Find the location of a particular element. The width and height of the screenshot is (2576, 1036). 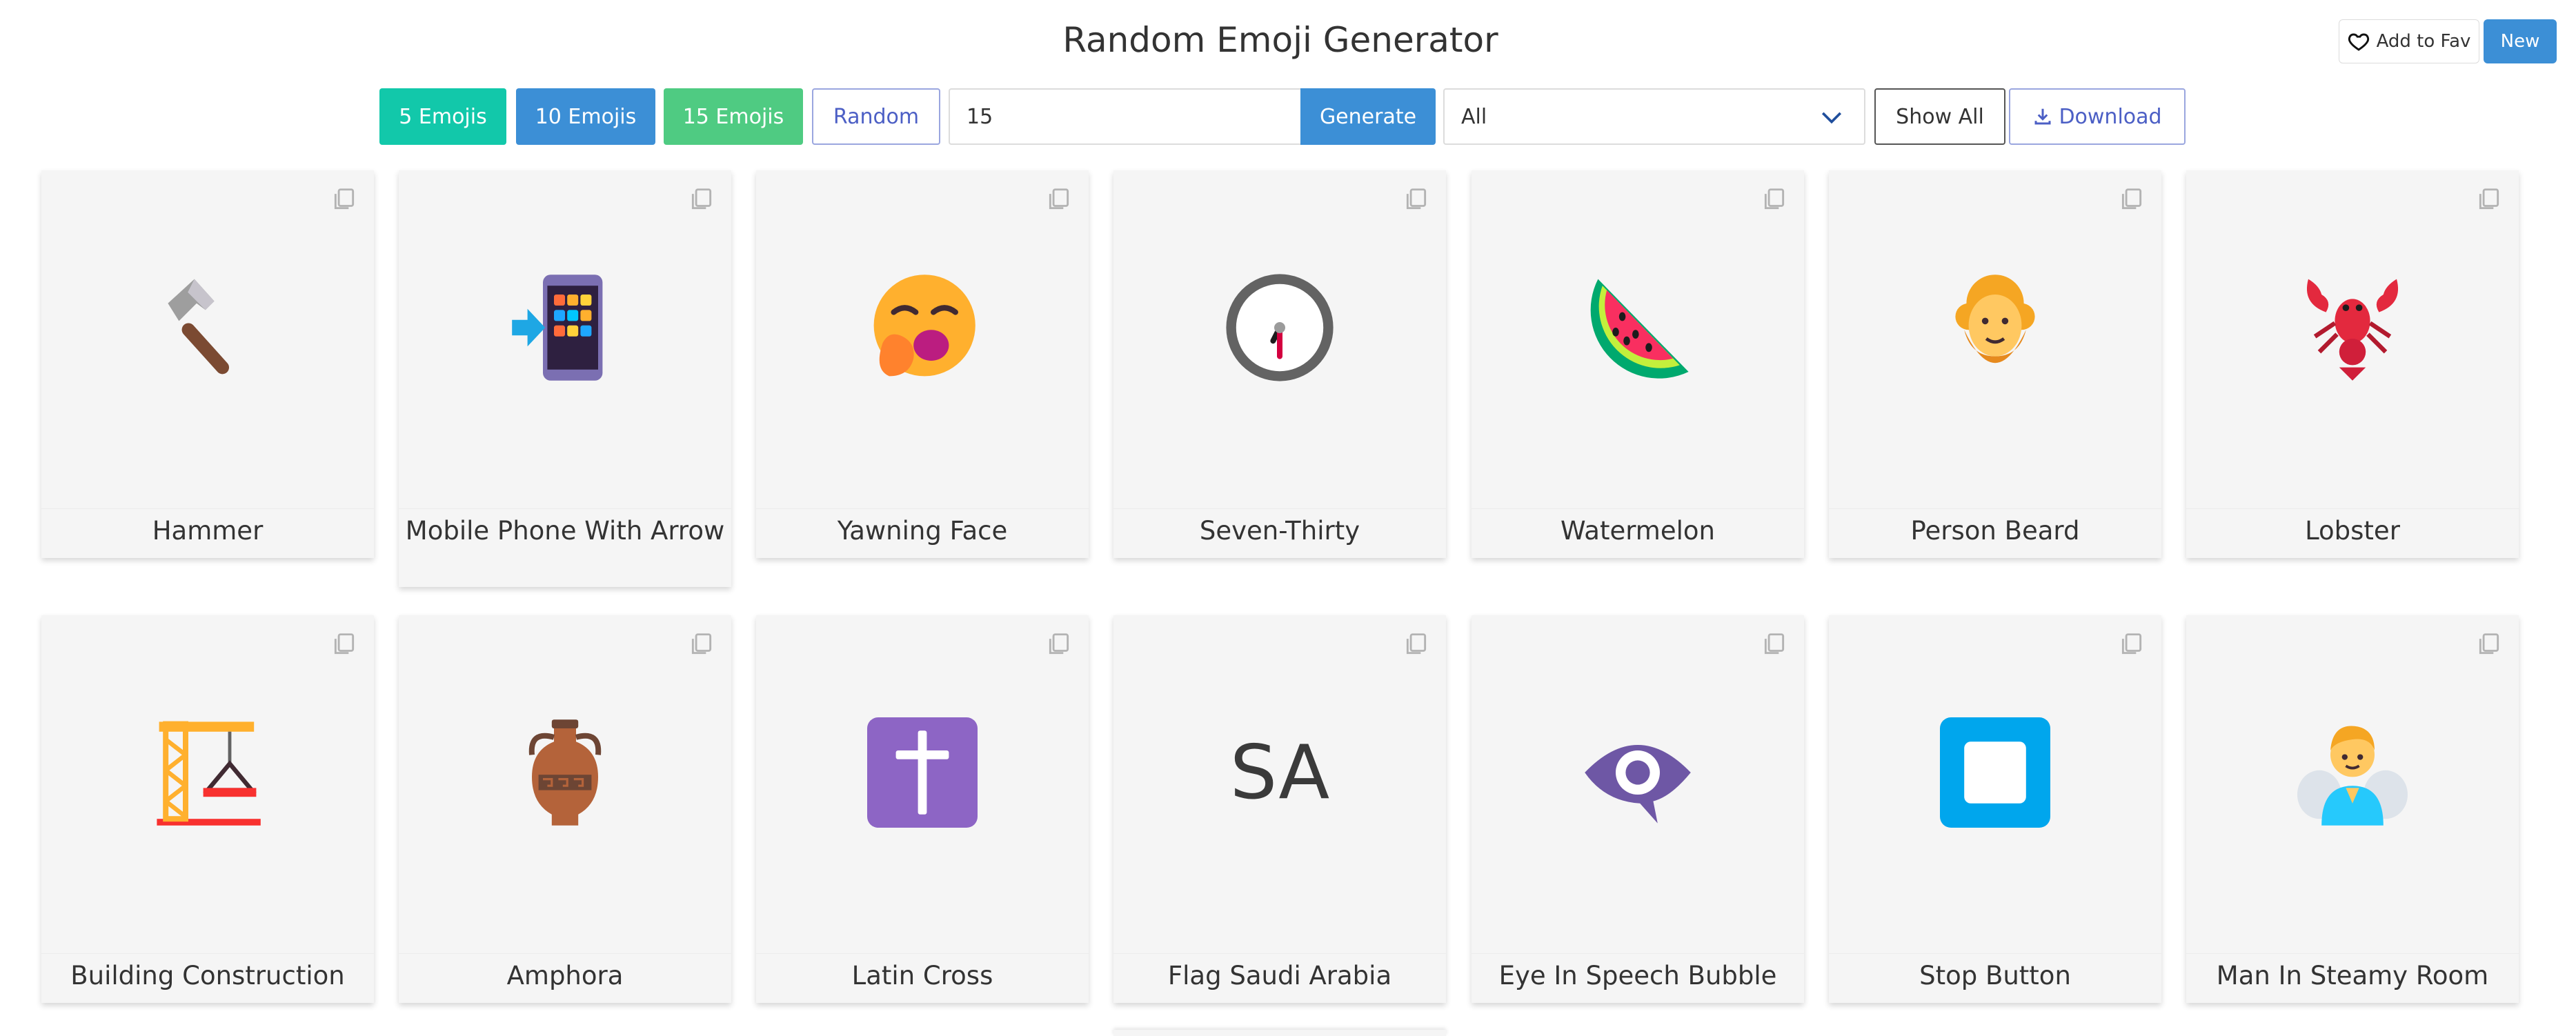

emoji-card-man-in-steamy-room: Man In Steamy Room is located at coordinates (2352, 809).